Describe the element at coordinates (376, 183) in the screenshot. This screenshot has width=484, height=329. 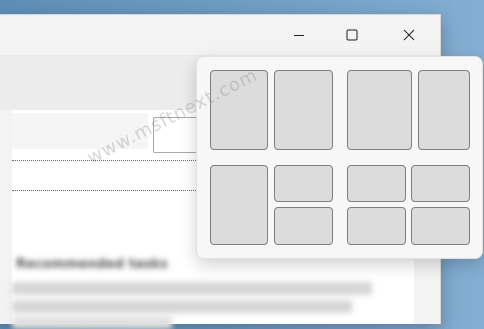
I see `snap-zone-top-left` at that location.